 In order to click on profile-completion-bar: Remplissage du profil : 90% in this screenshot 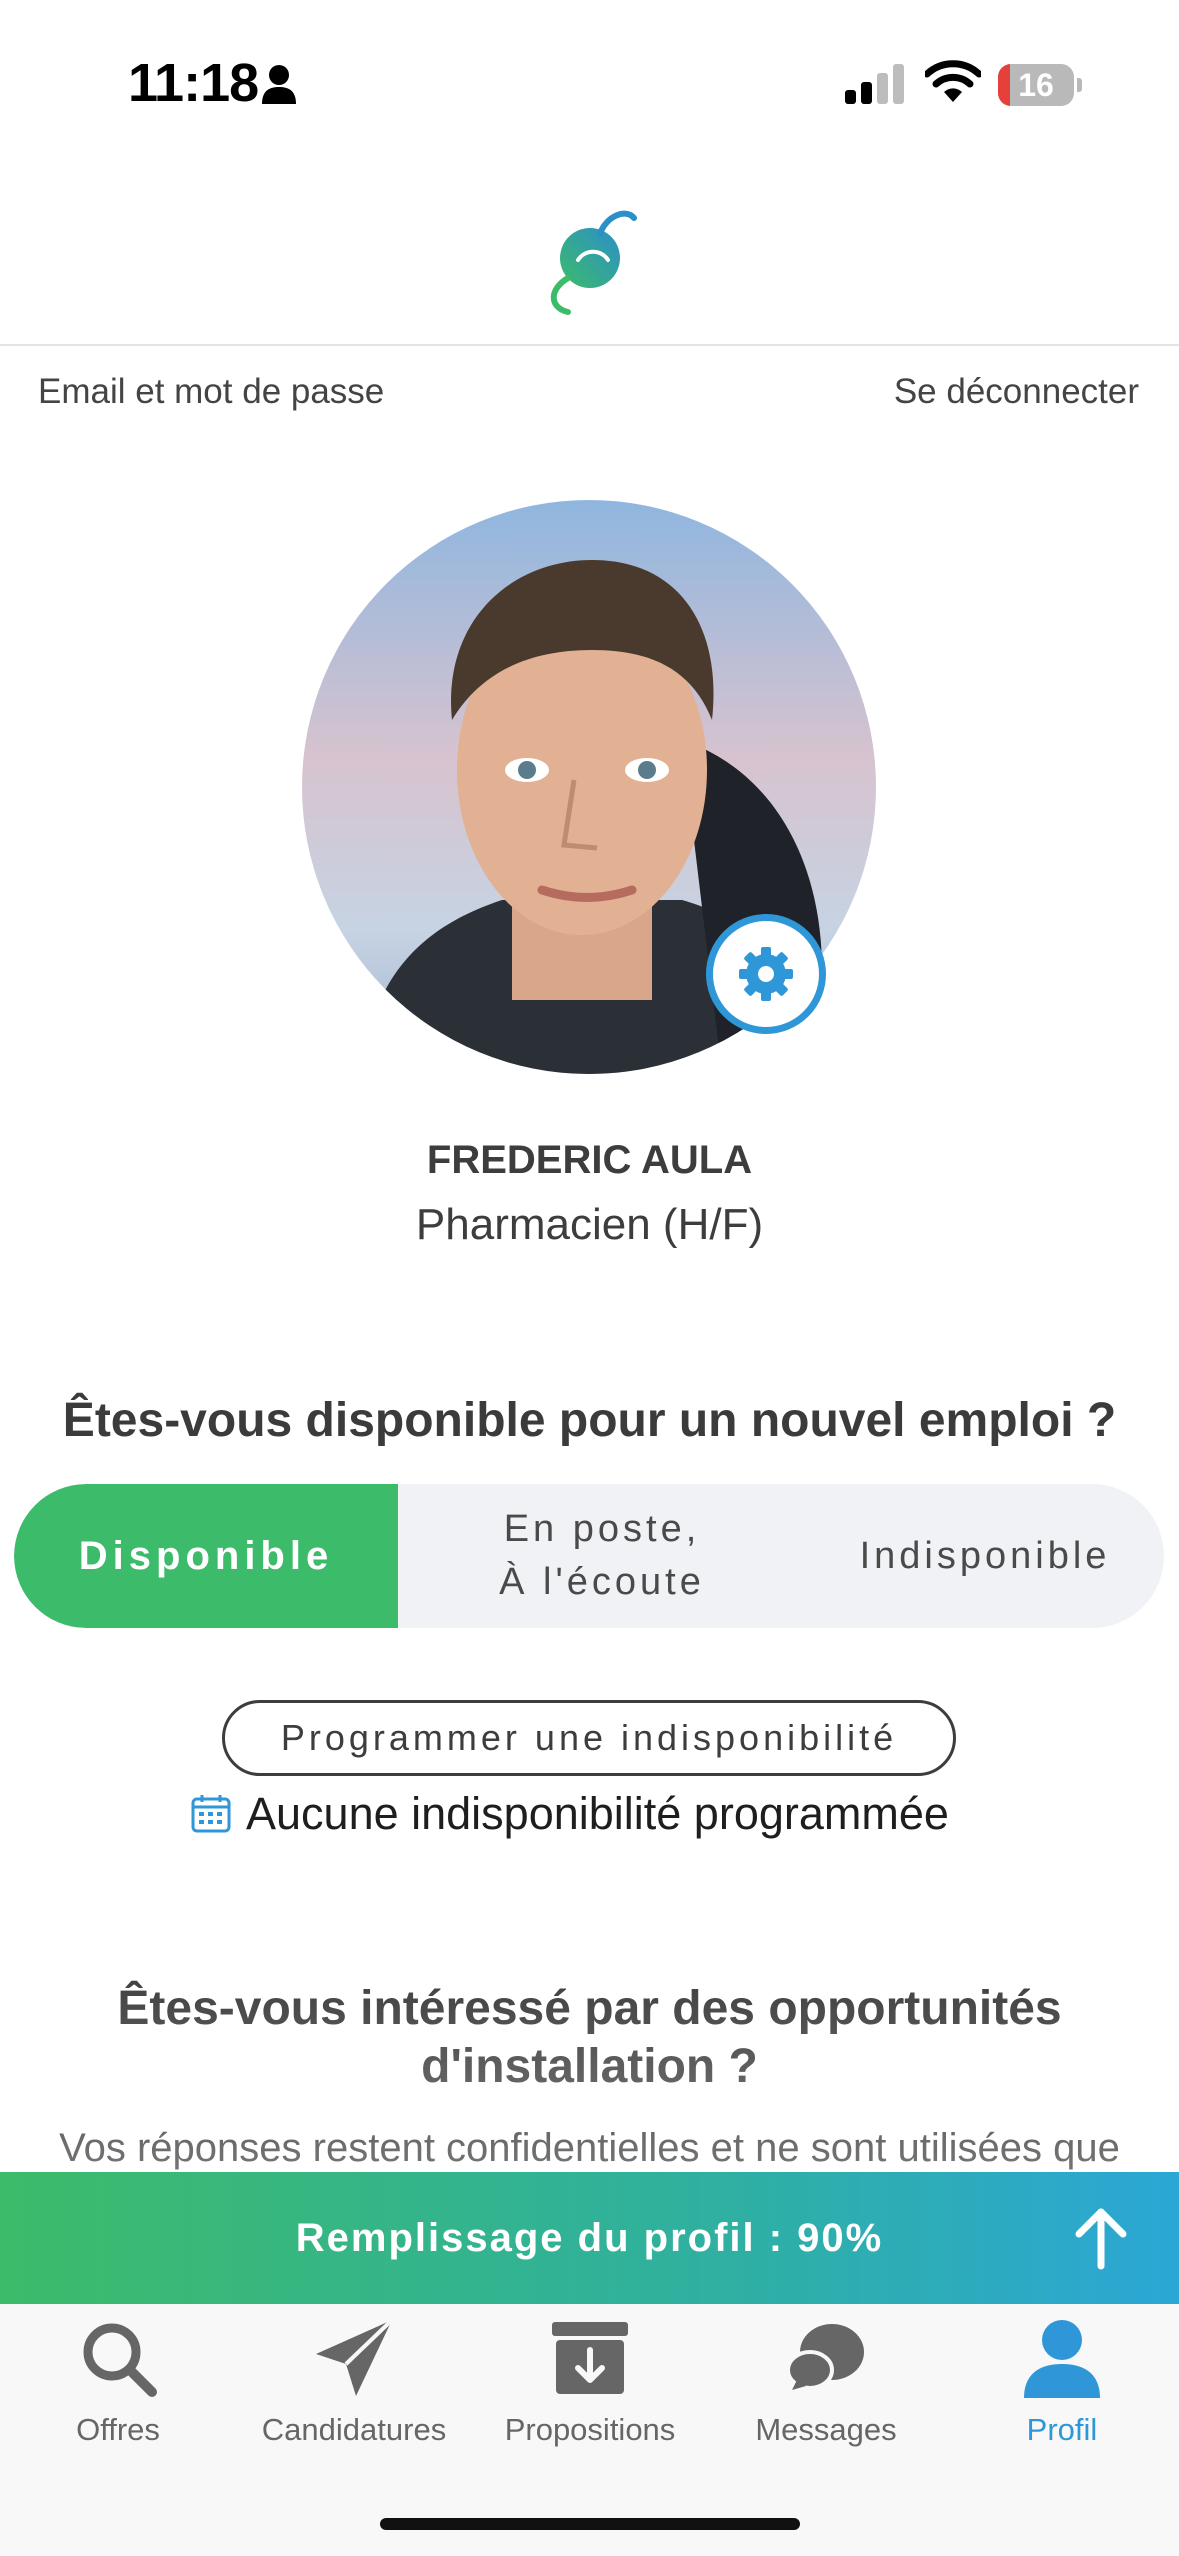, I will do `click(589, 2238)`.